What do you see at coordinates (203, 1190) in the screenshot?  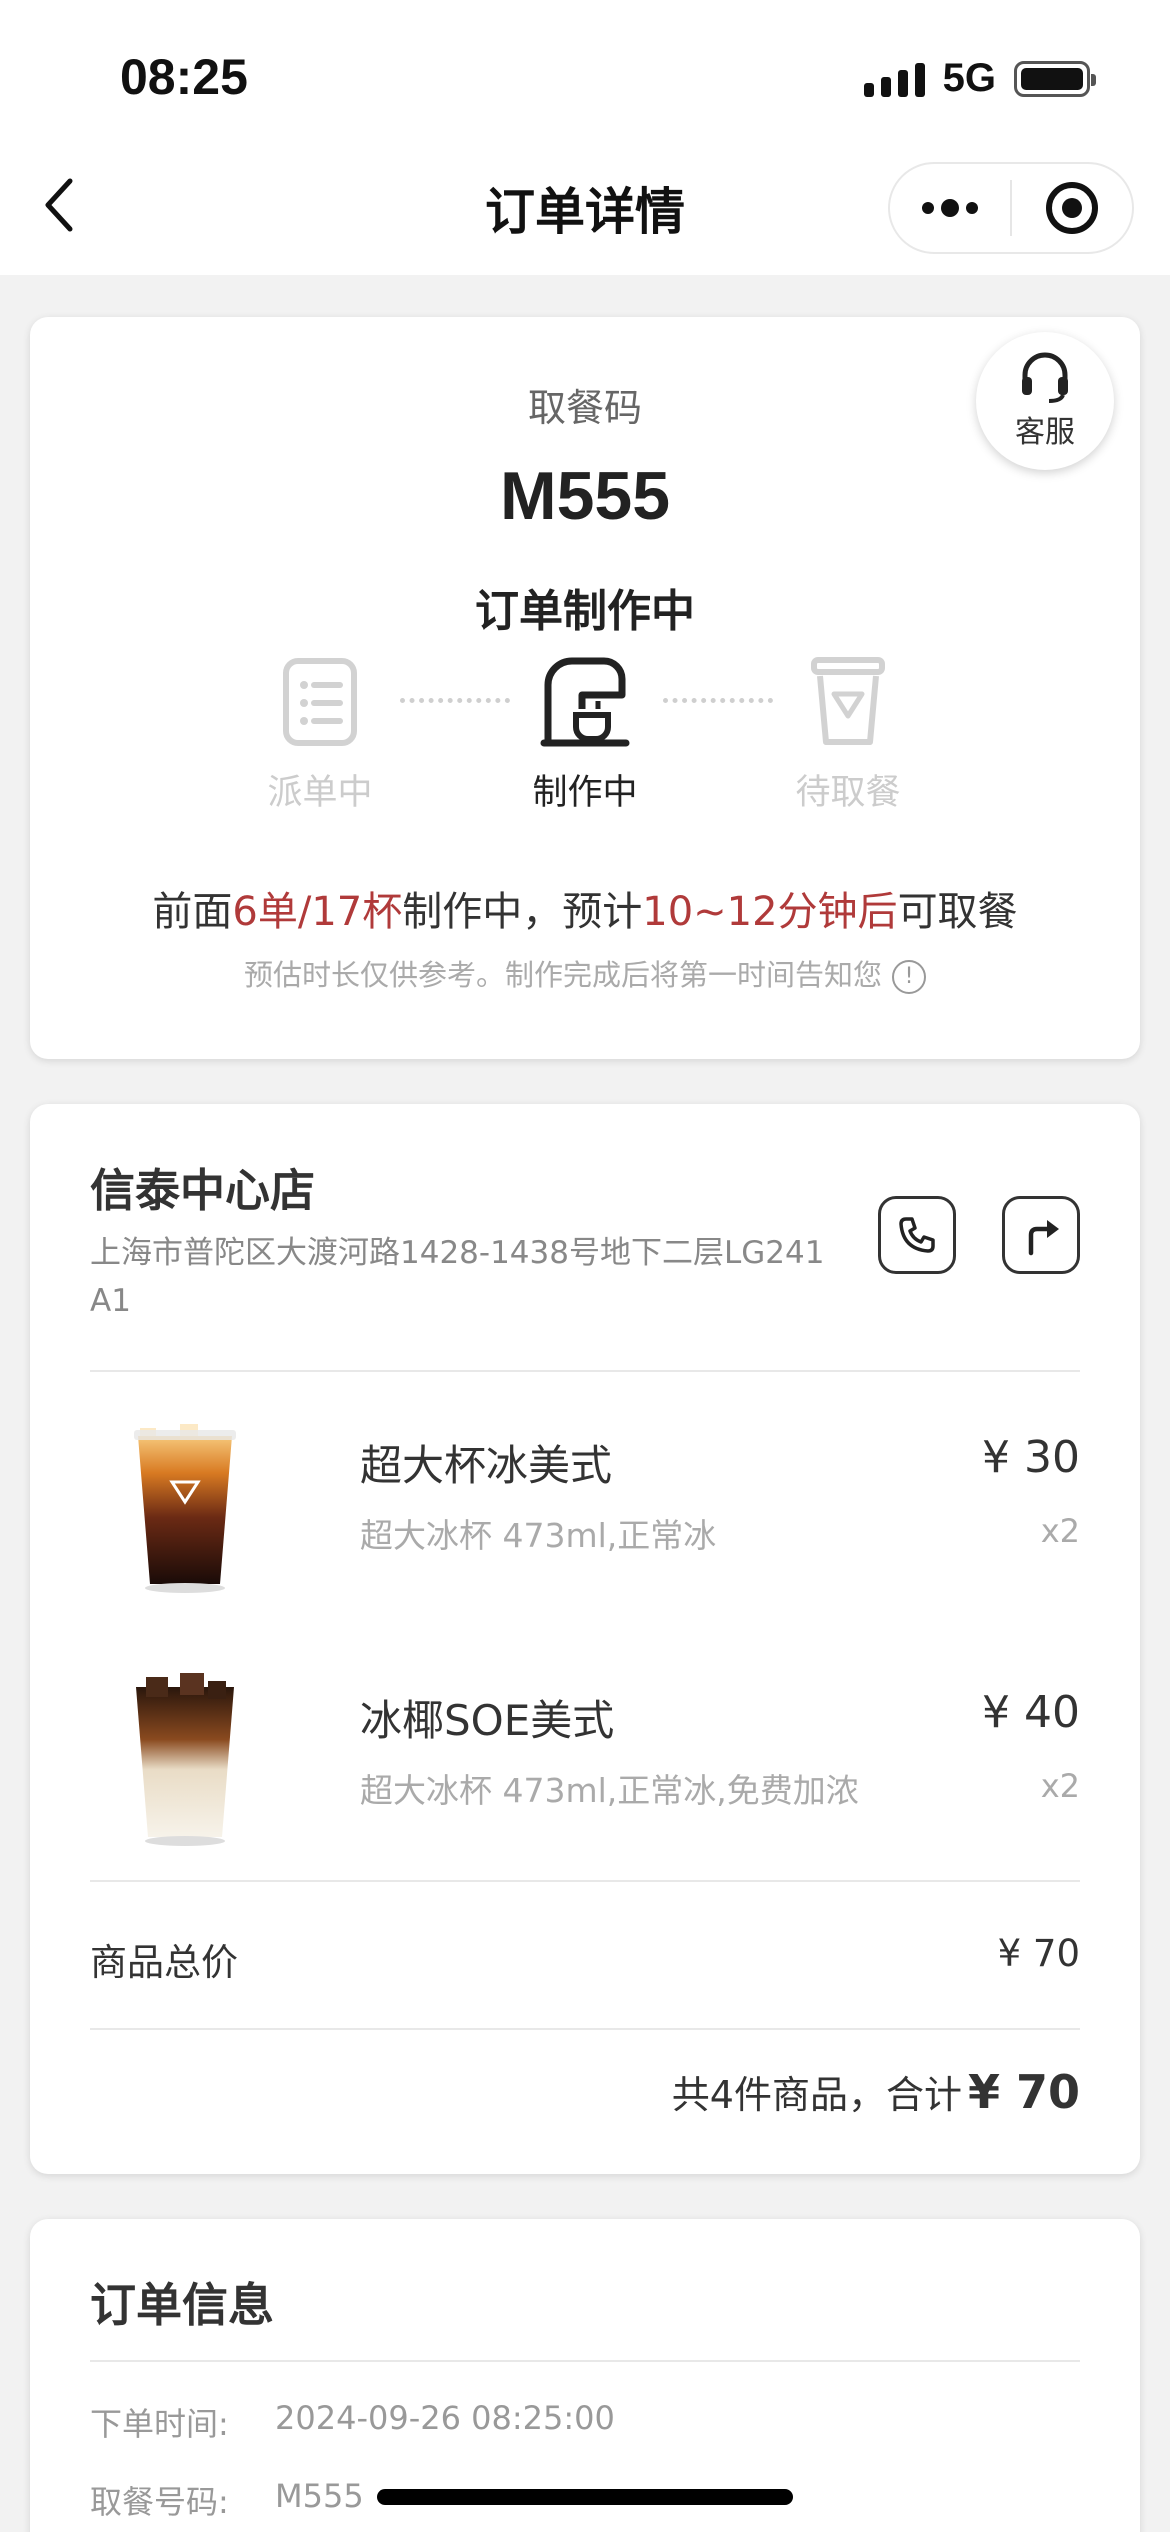 I see `store-name: 信泰中心店` at bounding box center [203, 1190].